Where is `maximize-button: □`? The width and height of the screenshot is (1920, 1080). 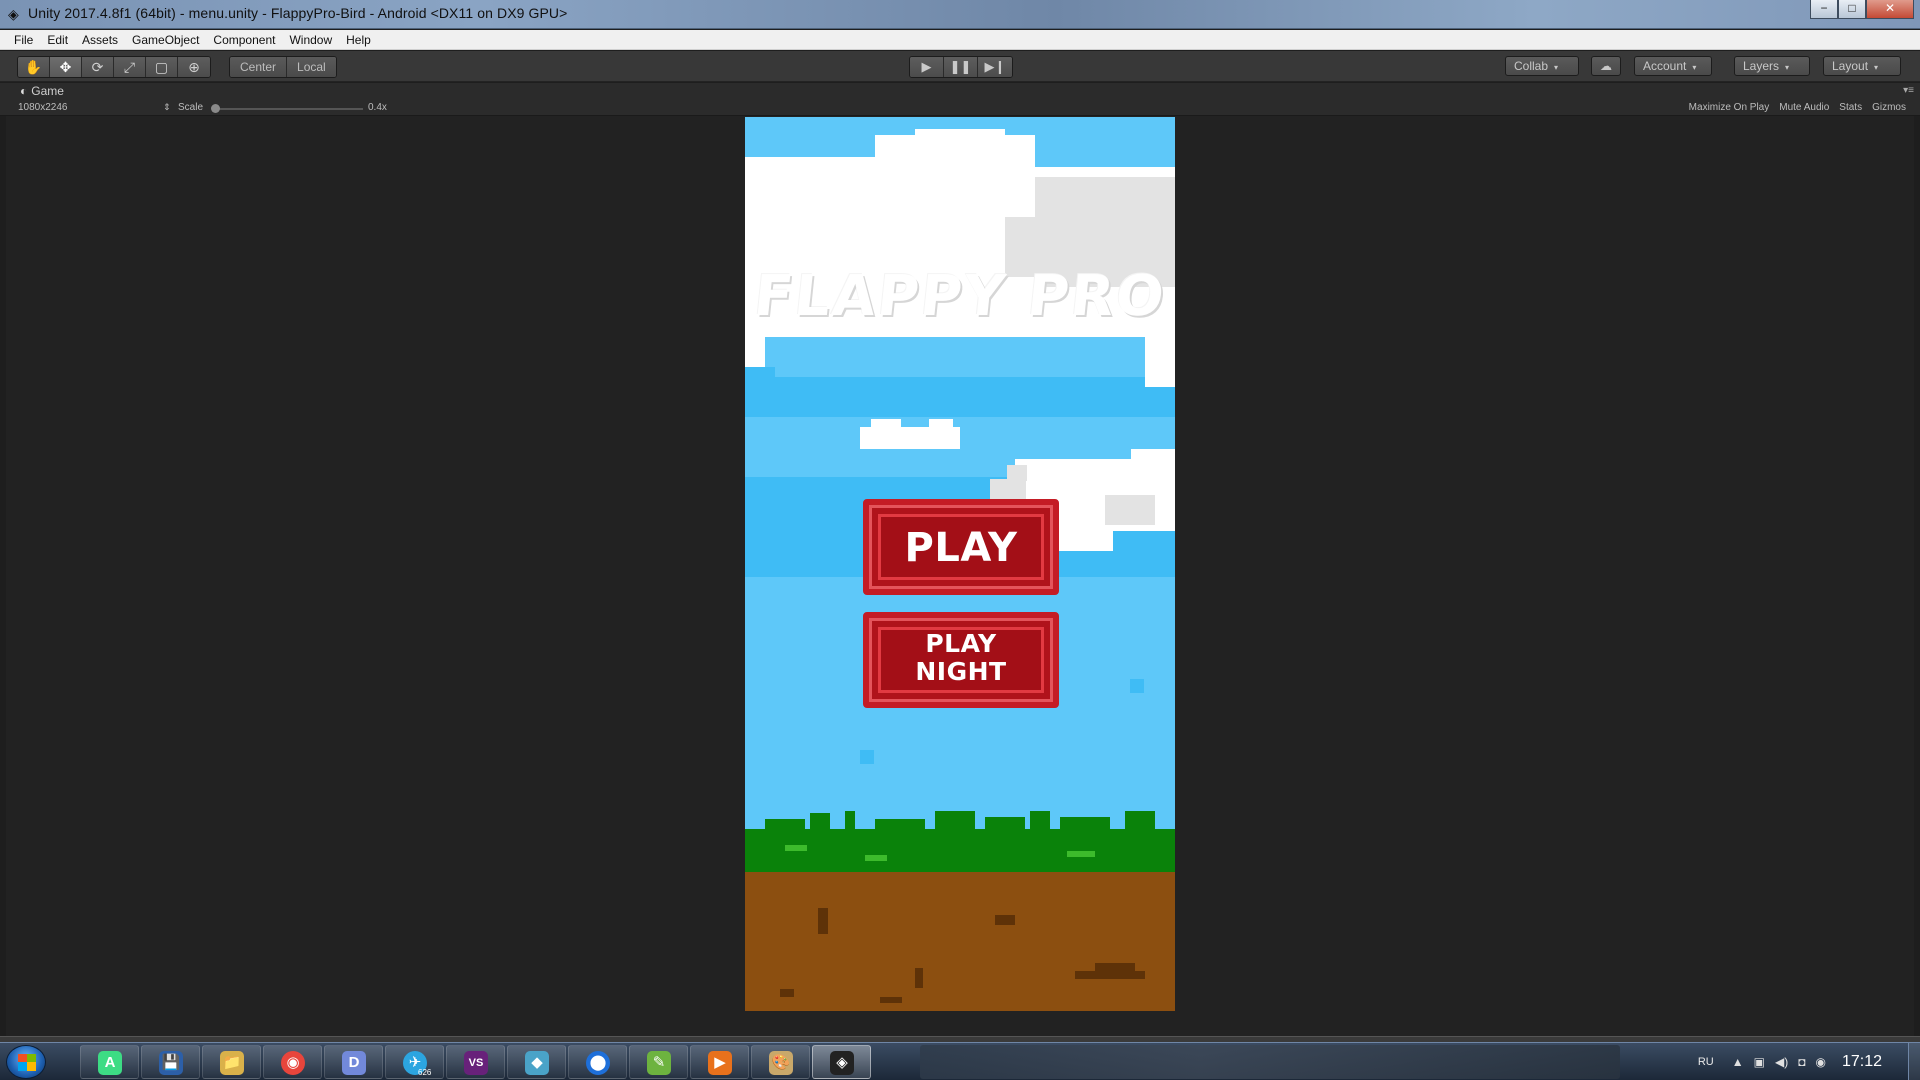 maximize-button: □ is located at coordinates (1852, 9).